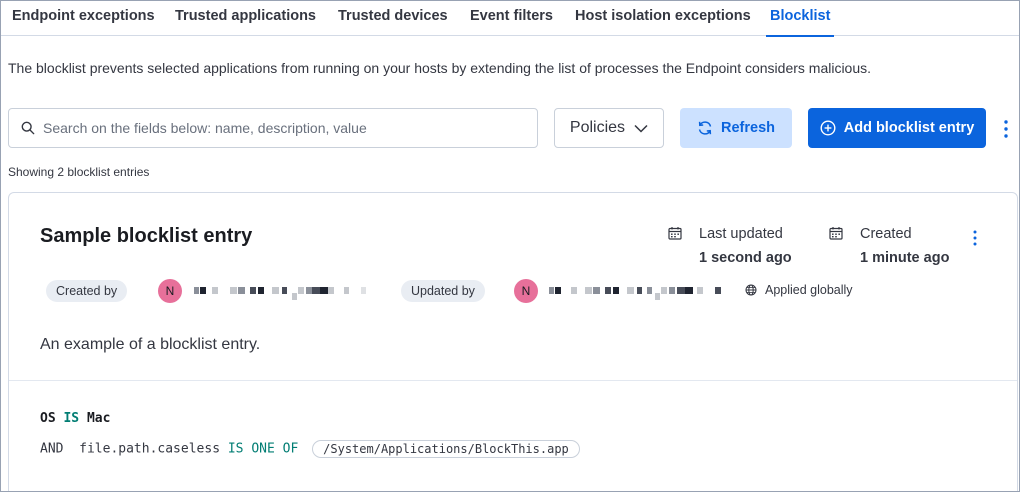 The image size is (1020, 492). What do you see at coordinates (748, 128) in the screenshot?
I see `refresh-label: Refresh` at bounding box center [748, 128].